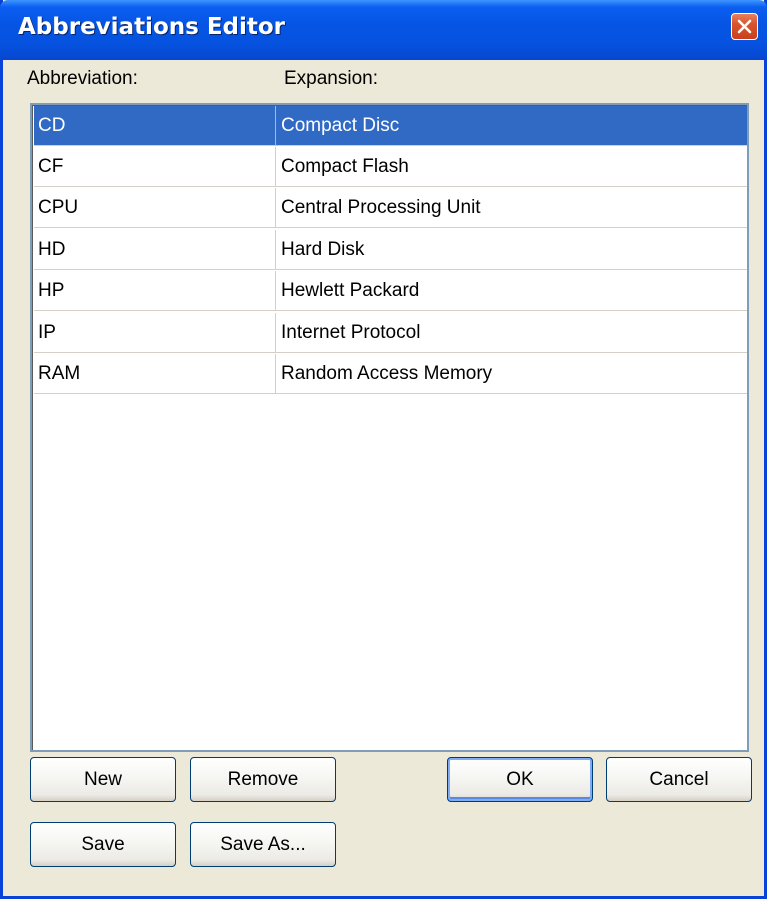 Image resolution: width=767 pixels, height=899 pixels. Describe the element at coordinates (155, 167) in the screenshot. I see `abbreviation-cell: CF` at that location.